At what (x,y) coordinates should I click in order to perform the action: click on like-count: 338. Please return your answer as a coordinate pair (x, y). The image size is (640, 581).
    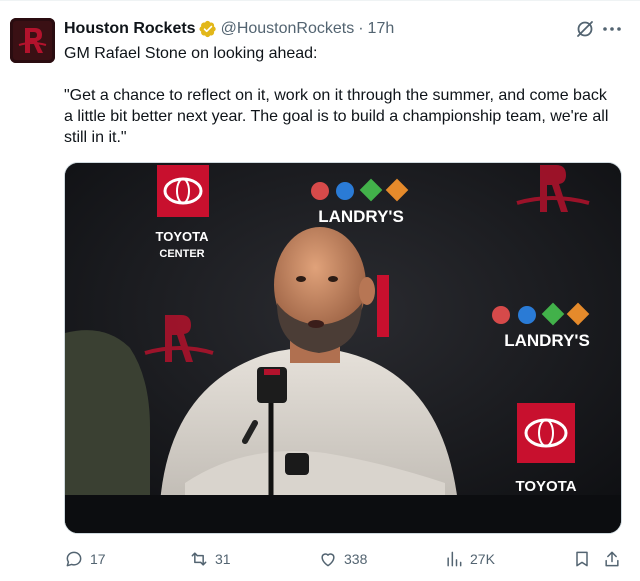
    Looking at the image, I should click on (356, 559).